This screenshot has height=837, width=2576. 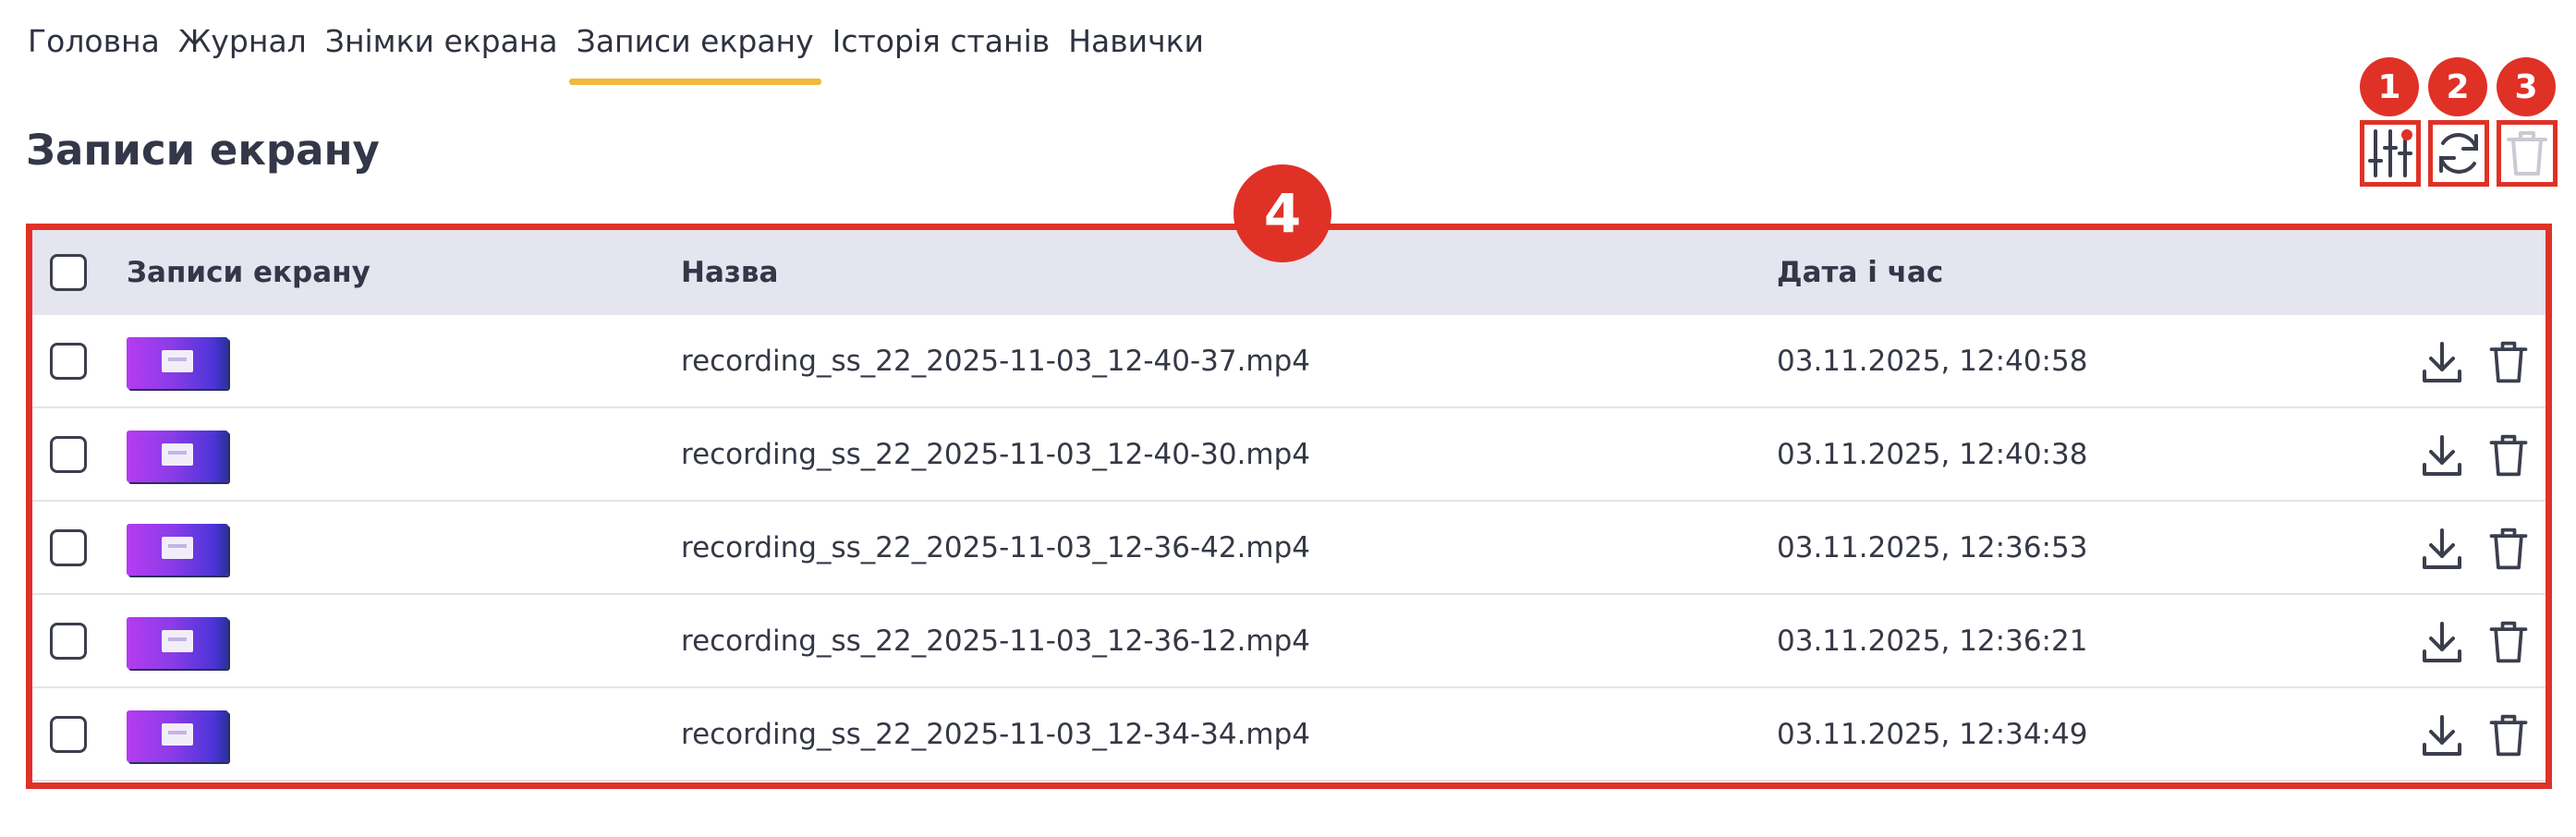 What do you see at coordinates (1933, 454) in the screenshot?
I see `recording-datetime: 03.11.2025, 12:40:38` at bounding box center [1933, 454].